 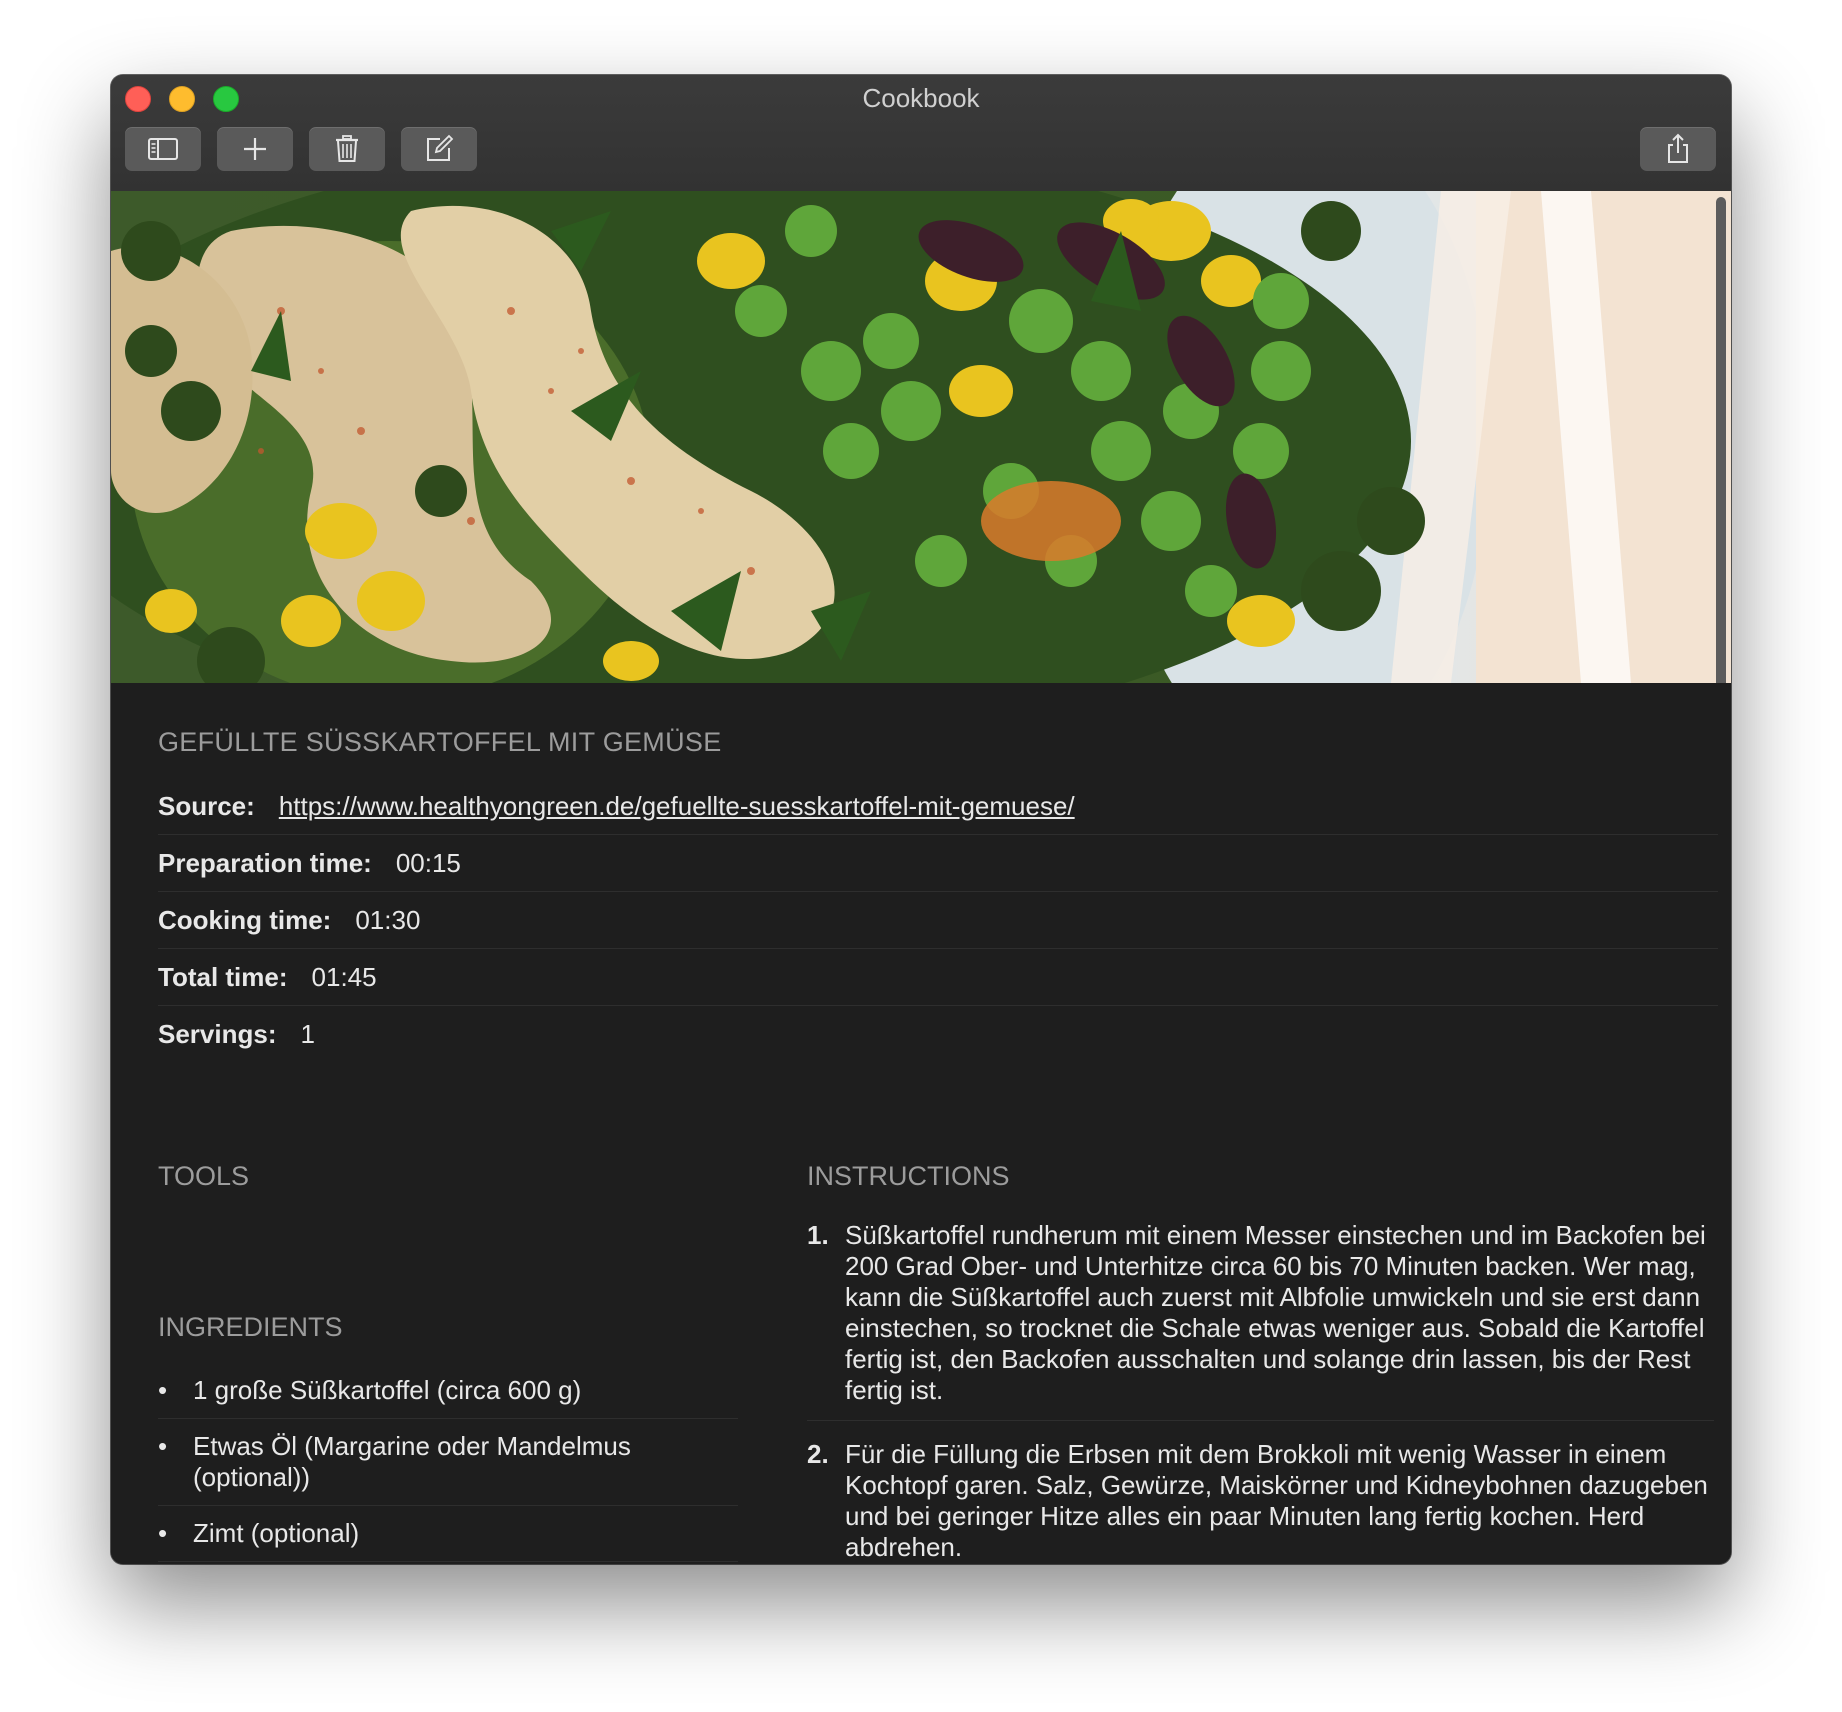 I want to click on compose-icon, so click(x=440, y=147).